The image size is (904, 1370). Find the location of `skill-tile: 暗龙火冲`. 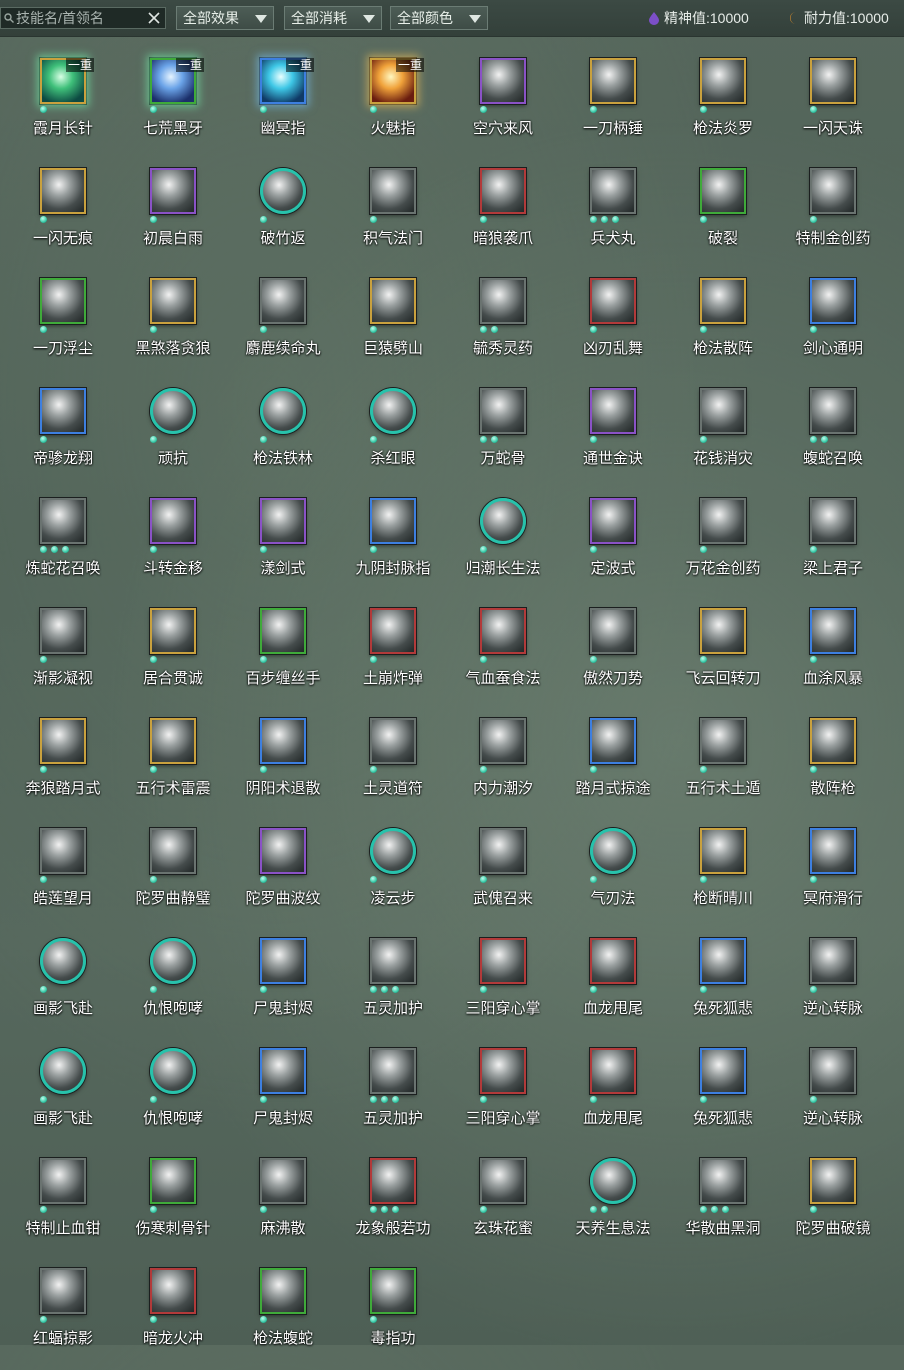

skill-tile: 暗龙火冲 is located at coordinates (173, 1315).